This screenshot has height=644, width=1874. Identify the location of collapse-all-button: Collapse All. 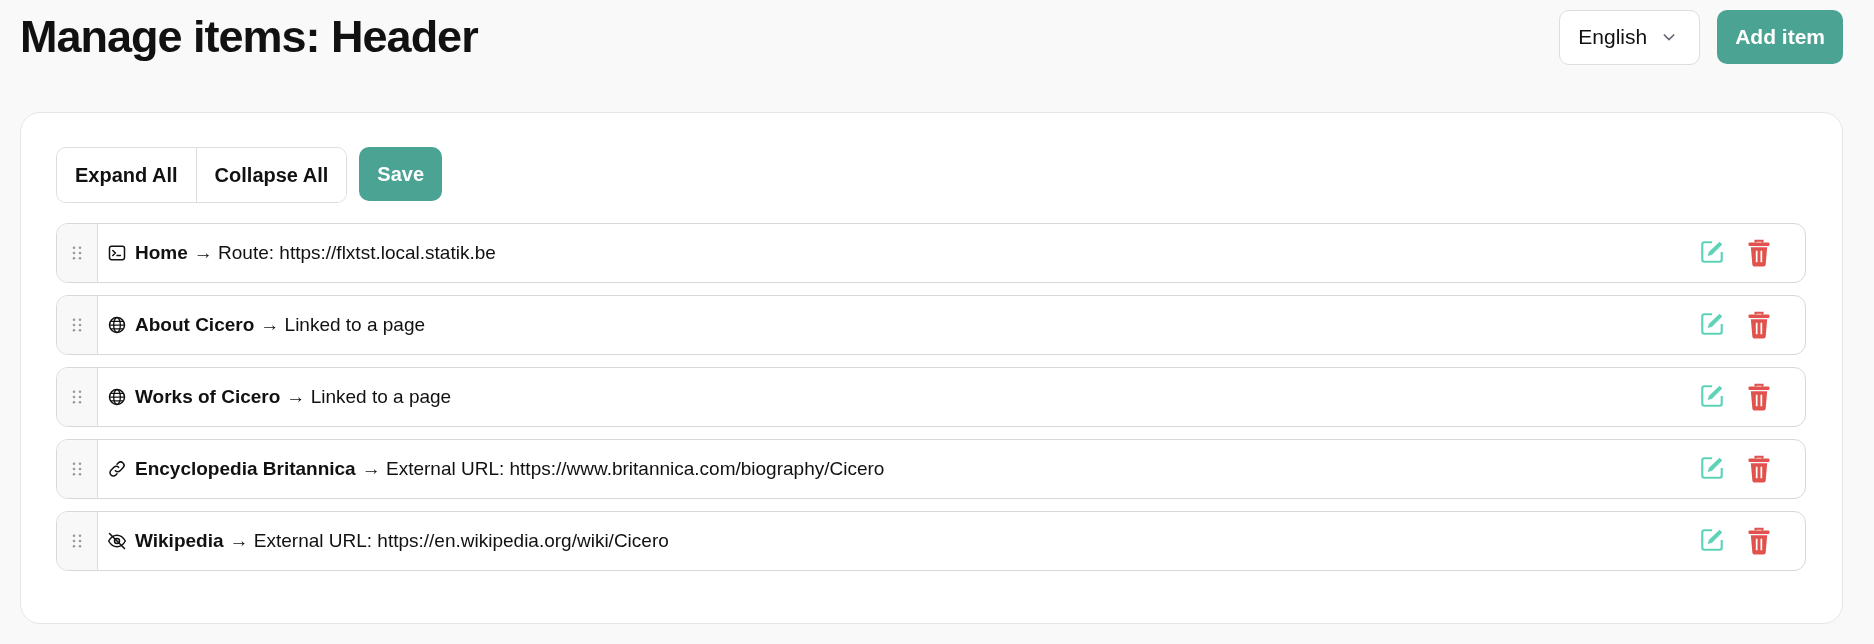
(271, 175).